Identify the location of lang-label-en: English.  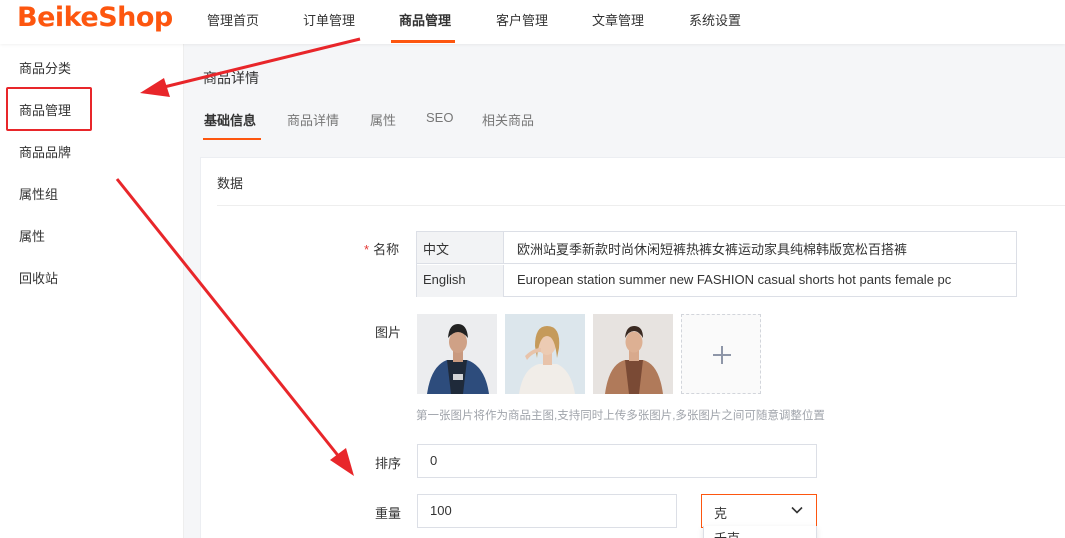
(460, 281).